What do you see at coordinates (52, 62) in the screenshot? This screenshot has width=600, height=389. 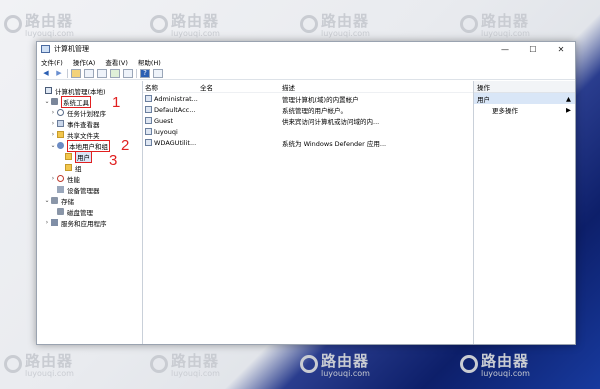 I see `menu-file: 文件(F)` at bounding box center [52, 62].